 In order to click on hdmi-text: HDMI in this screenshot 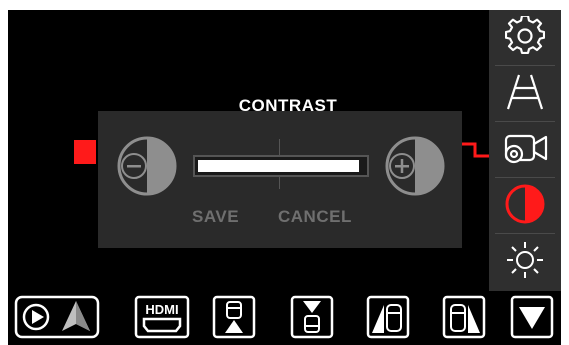, I will do `click(161, 309)`.